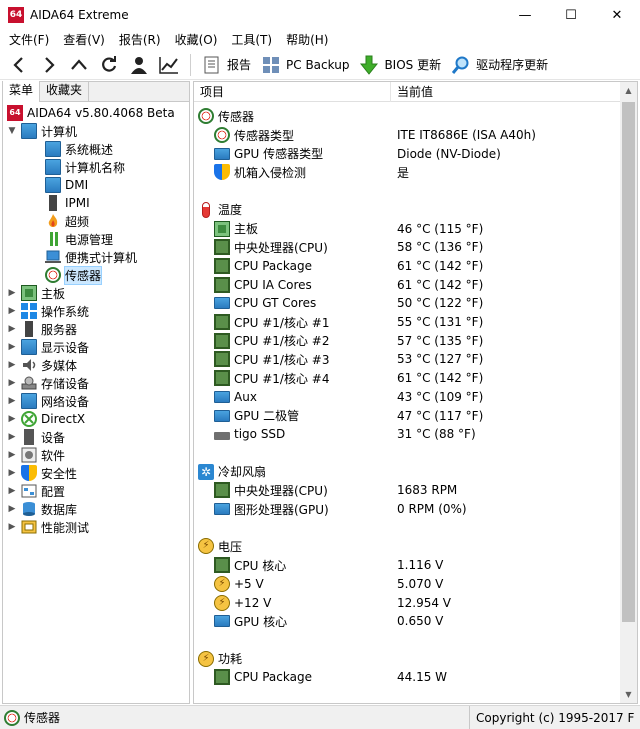 This screenshot has height=729, width=640. I want to click on software-disc-icon, so click(29, 455).